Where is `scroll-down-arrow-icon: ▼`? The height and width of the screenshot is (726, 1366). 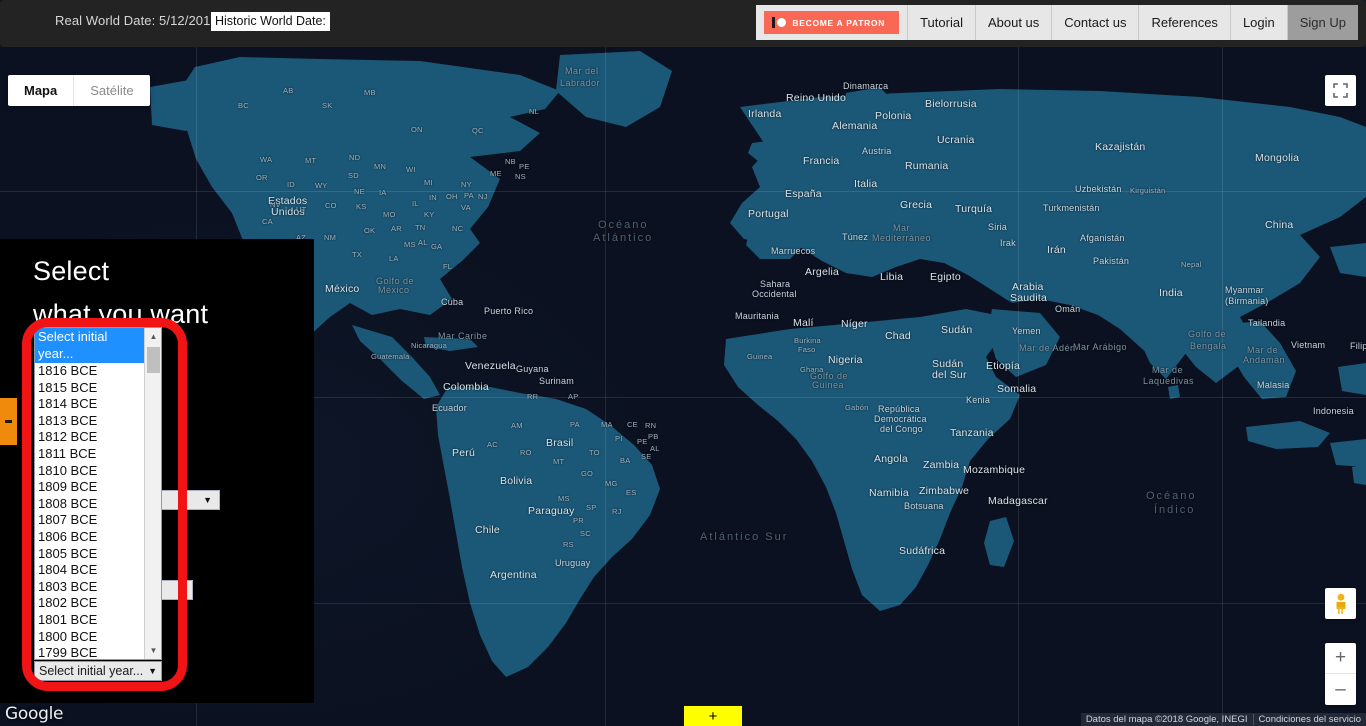 scroll-down-arrow-icon: ▼ is located at coordinates (153, 650).